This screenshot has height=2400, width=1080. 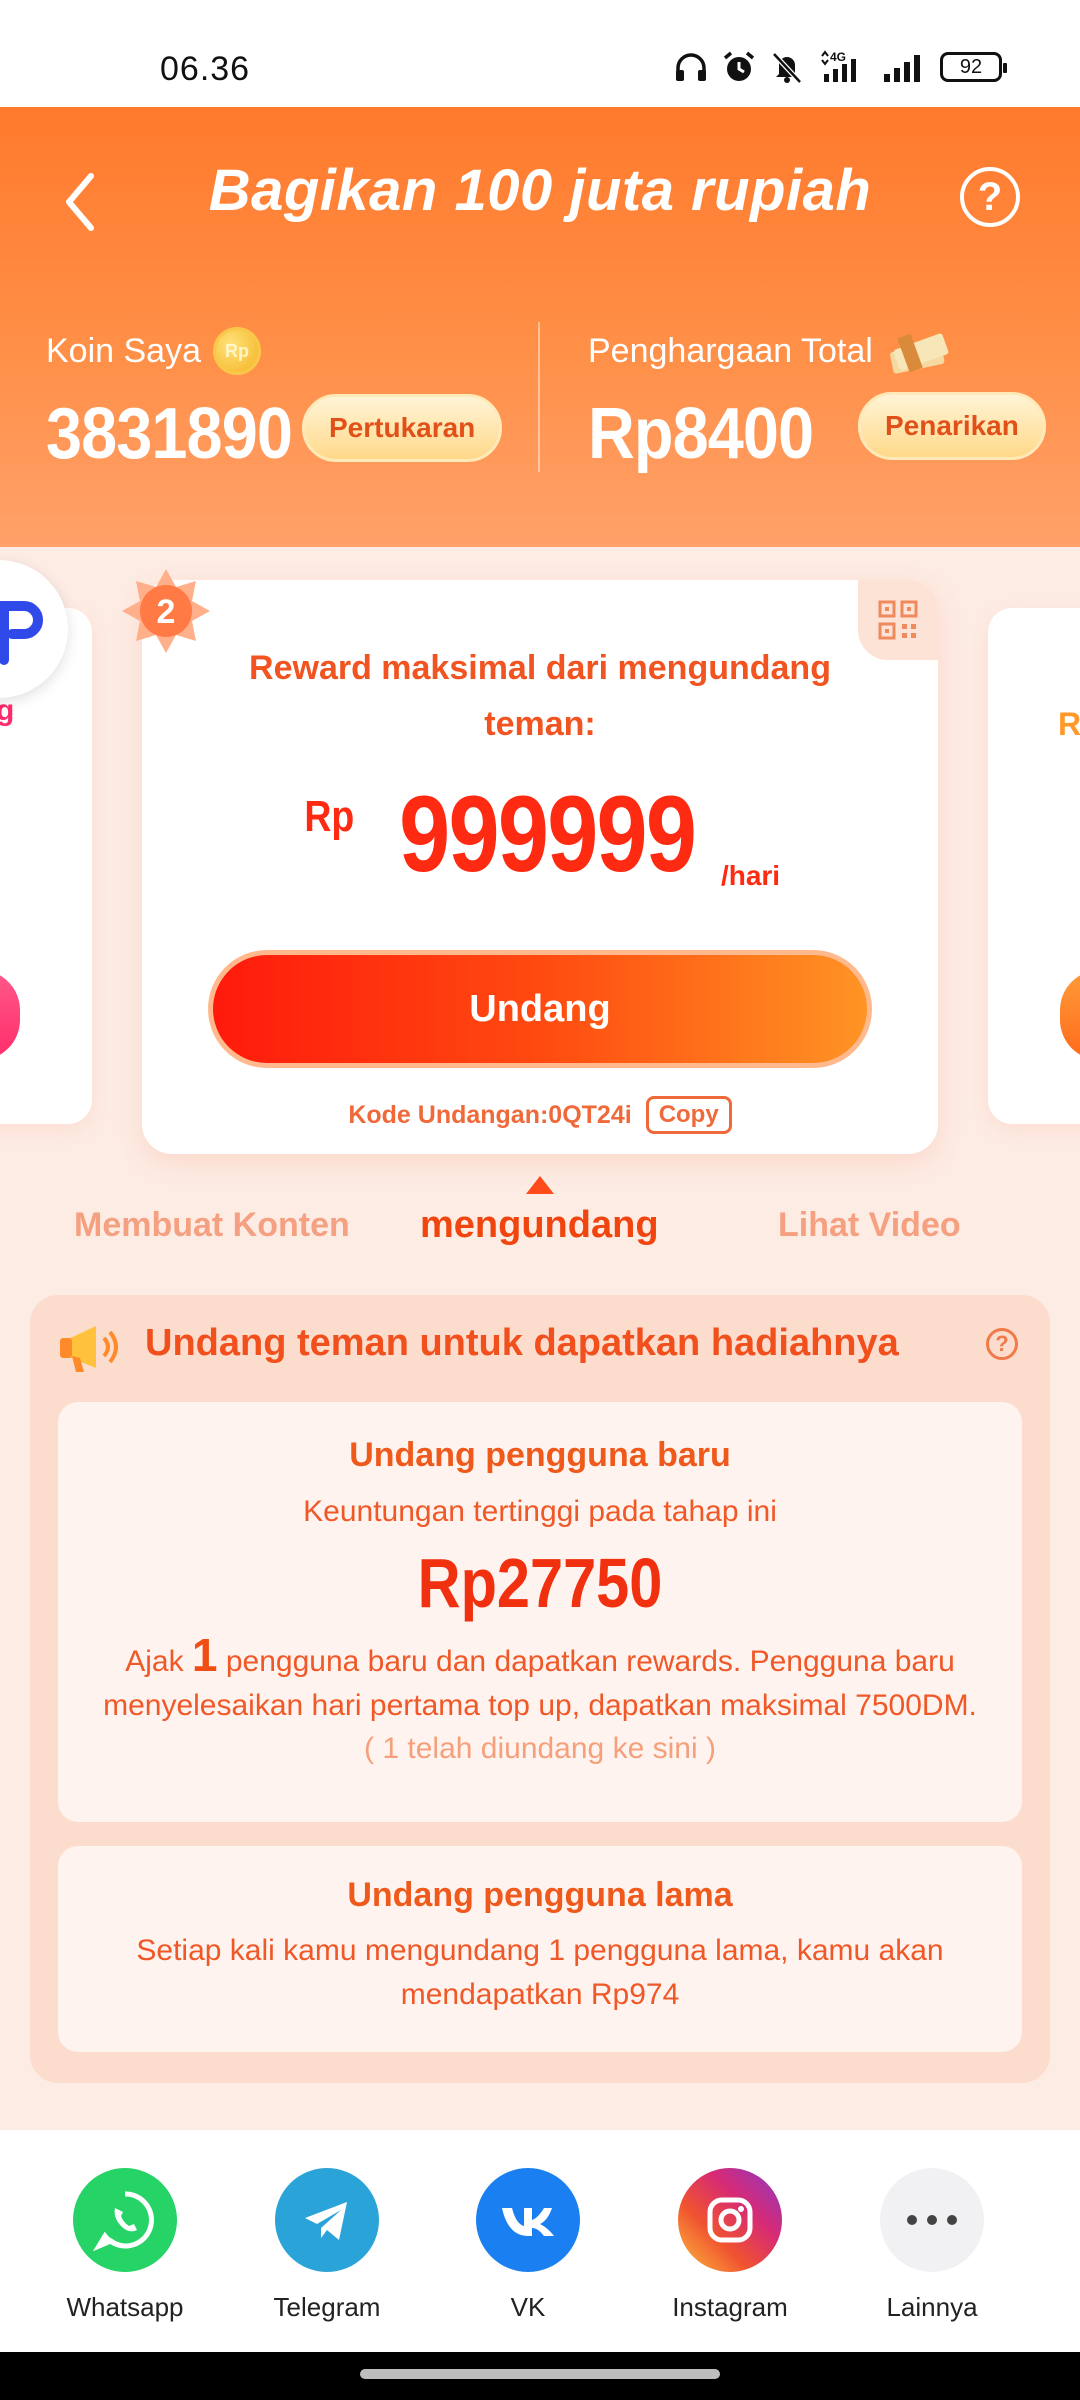 I want to click on share-telegram: Telegram, so click(x=327, y=2245).